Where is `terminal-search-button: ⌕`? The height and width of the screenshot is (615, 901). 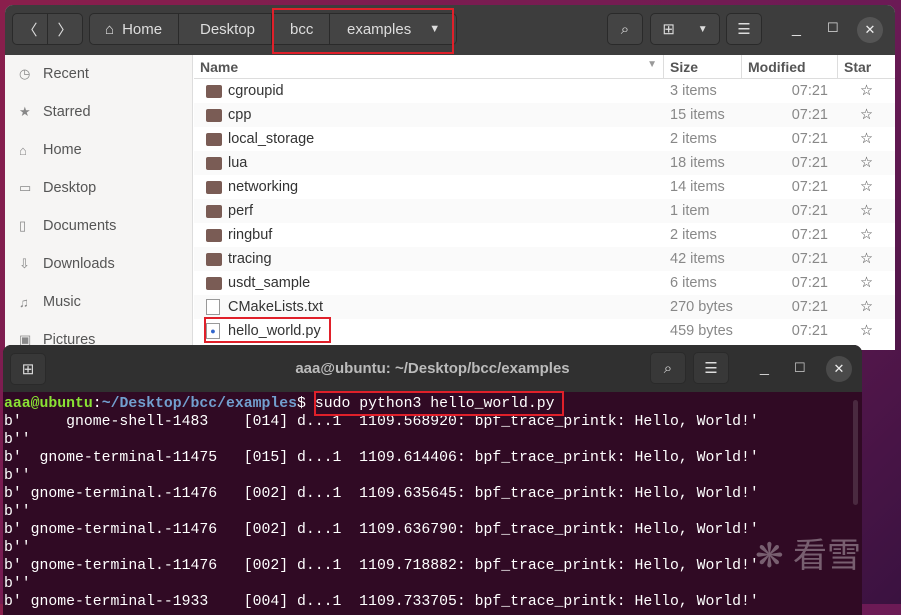
terminal-search-button: ⌕ is located at coordinates (668, 368).